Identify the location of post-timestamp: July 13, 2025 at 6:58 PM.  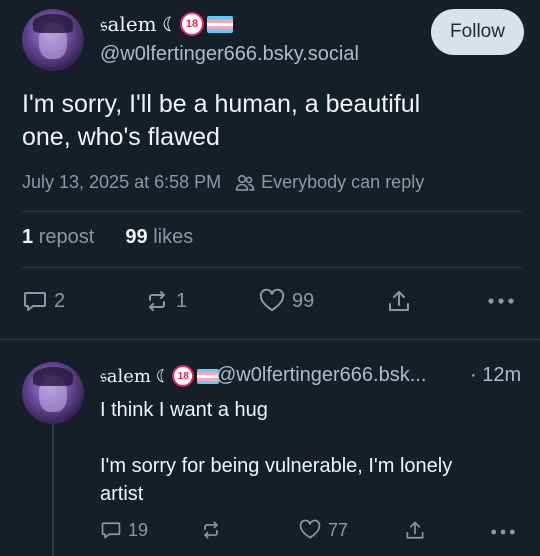
(121, 182).